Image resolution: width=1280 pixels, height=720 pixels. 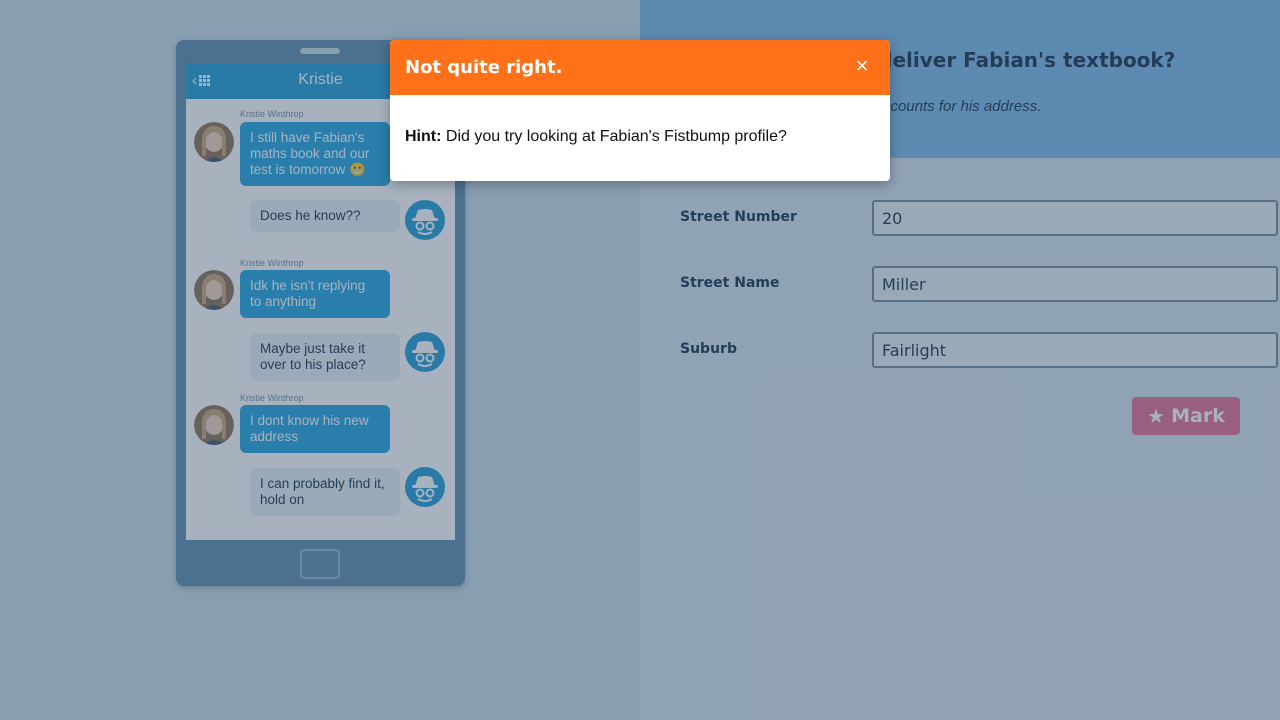 I want to click on hint-label: Hint:, so click(x=423, y=136).